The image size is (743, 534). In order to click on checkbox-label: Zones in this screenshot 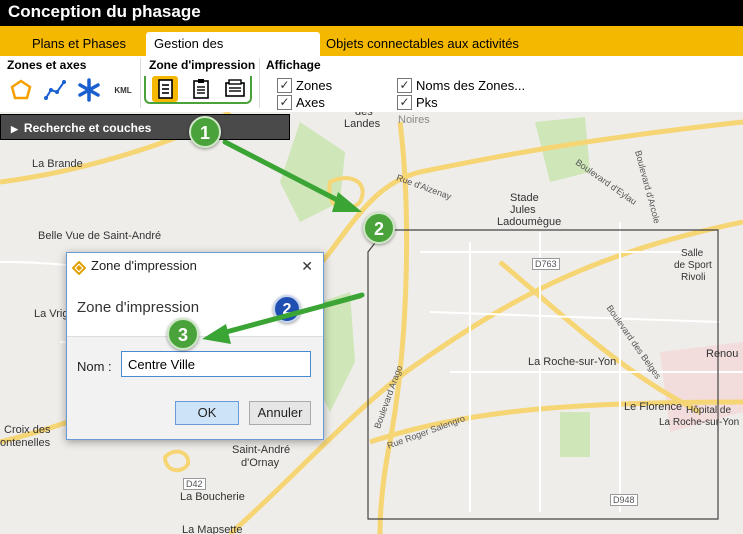, I will do `click(314, 85)`.